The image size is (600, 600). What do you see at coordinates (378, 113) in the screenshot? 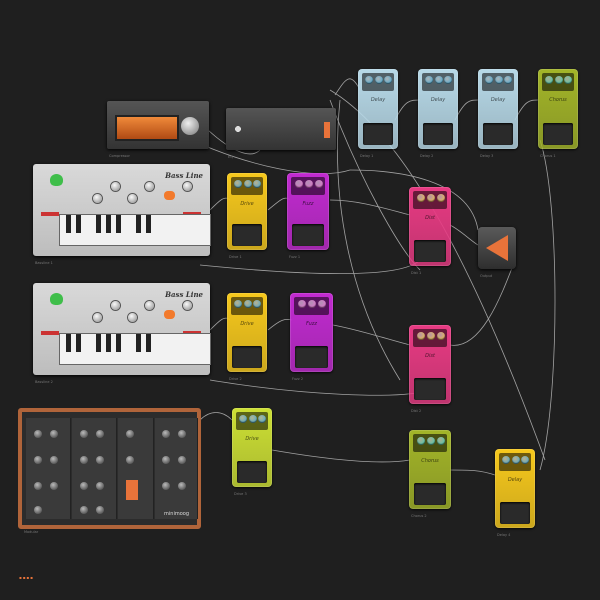
I see `pedal-delay: Delay Delay 1` at bounding box center [378, 113].